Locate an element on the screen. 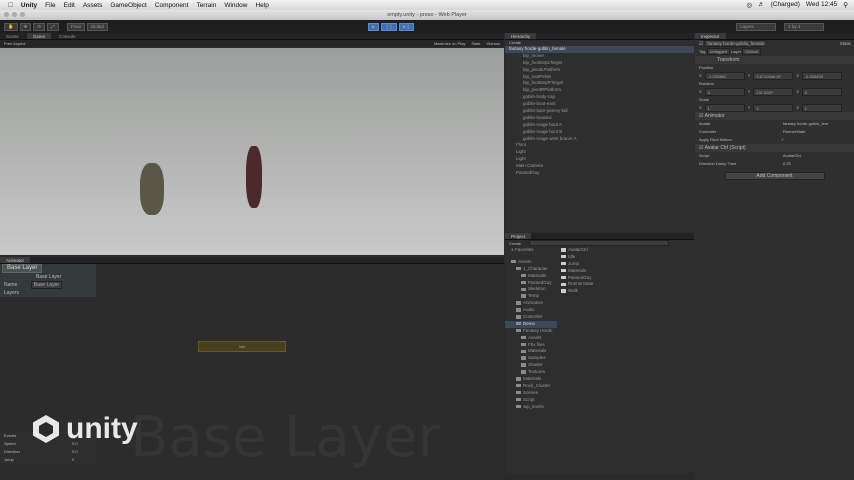 Image resolution: width=854 pixels, height=480 pixels. param-jump-value: 0 is located at coordinates (73, 460).